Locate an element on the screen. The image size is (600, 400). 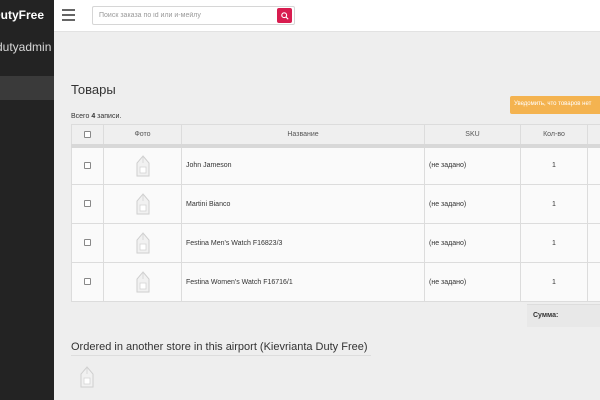
select-all-checkbox is located at coordinates (87, 134).